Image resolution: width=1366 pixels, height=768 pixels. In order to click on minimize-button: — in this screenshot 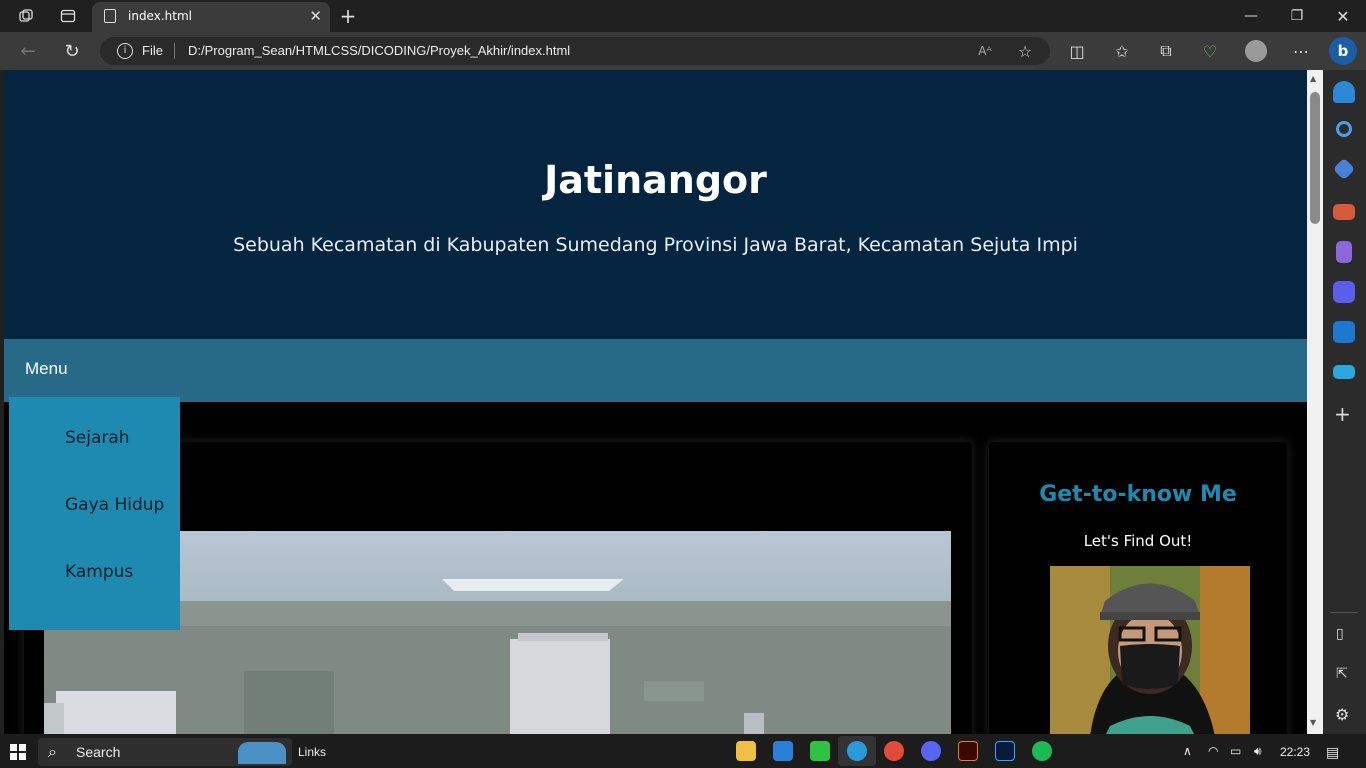, I will do `click(1251, 16)`.